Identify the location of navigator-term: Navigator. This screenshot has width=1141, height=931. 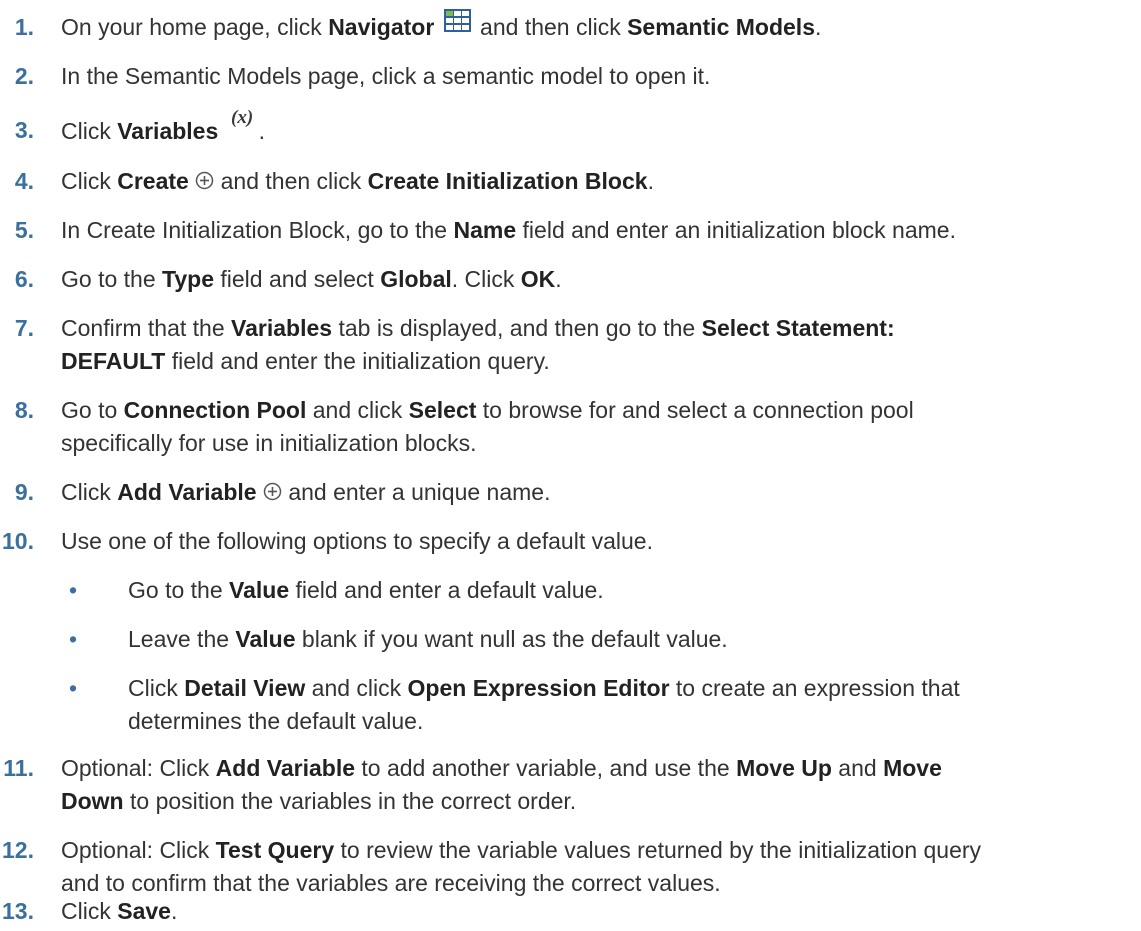
(381, 27).